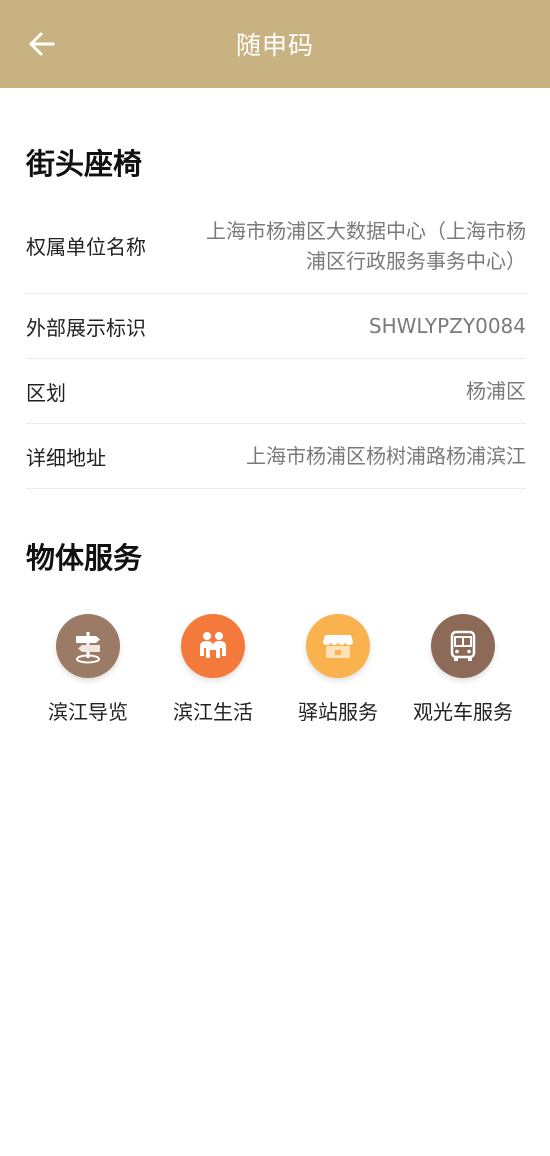 This screenshot has height=1156, width=550. I want to click on info-row-owner: 权属单位名称 上海市杨浦区大数据中心（上海市杨 浦区行政服务事务中心）, so click(276, 246).